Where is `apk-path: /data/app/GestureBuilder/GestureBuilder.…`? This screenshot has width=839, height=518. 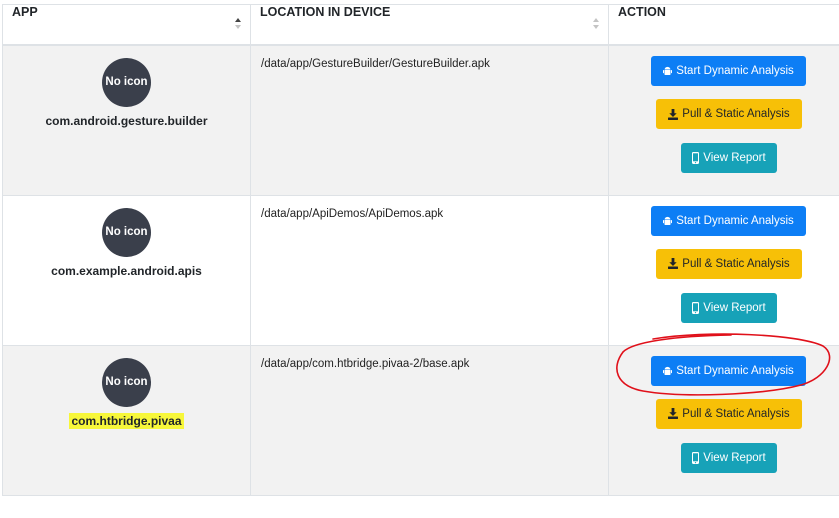 apk-path: /data/app/GestureBuilder/GestureBuilder.… is located at coordinates (375, 64).